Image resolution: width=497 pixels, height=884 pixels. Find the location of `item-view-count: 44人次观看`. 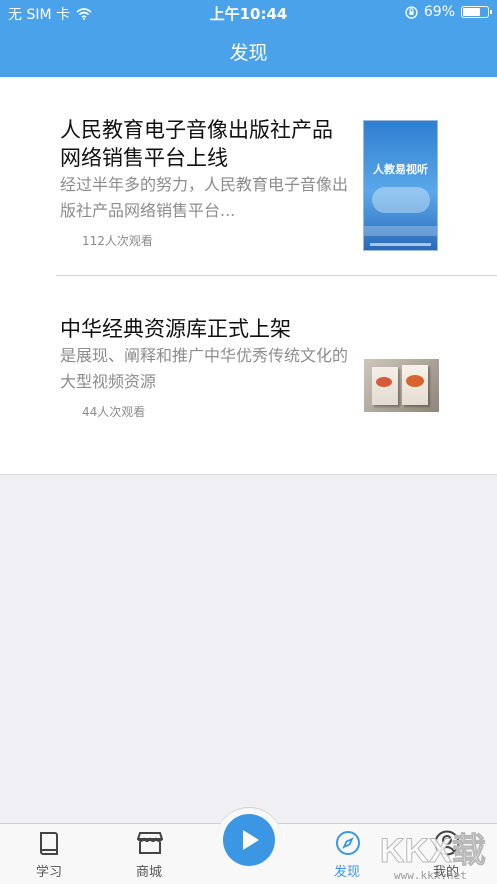

item-view-count: 44人次观看 is located at coordinates (114, 412).